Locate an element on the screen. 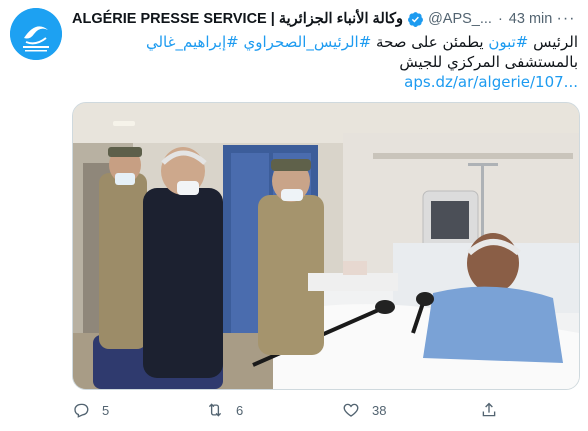 This screenshot has height=431, width=588. tweet-time: 43 min is located at coordinates (531, 19).